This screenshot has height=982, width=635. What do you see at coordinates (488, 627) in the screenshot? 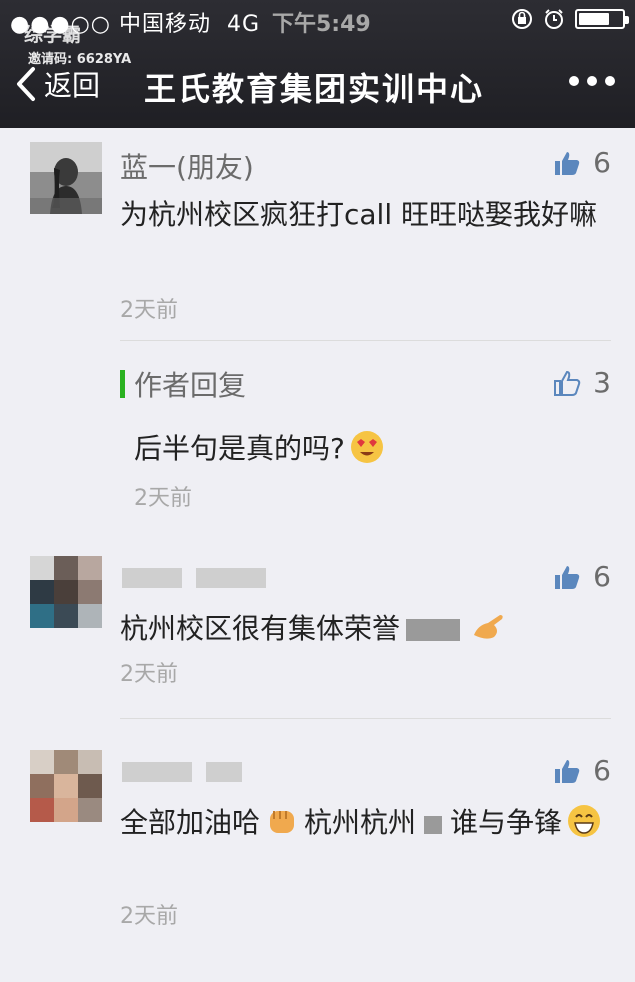
I see `pointing-hand-emoji-icon` at bounding box center [488, 627].